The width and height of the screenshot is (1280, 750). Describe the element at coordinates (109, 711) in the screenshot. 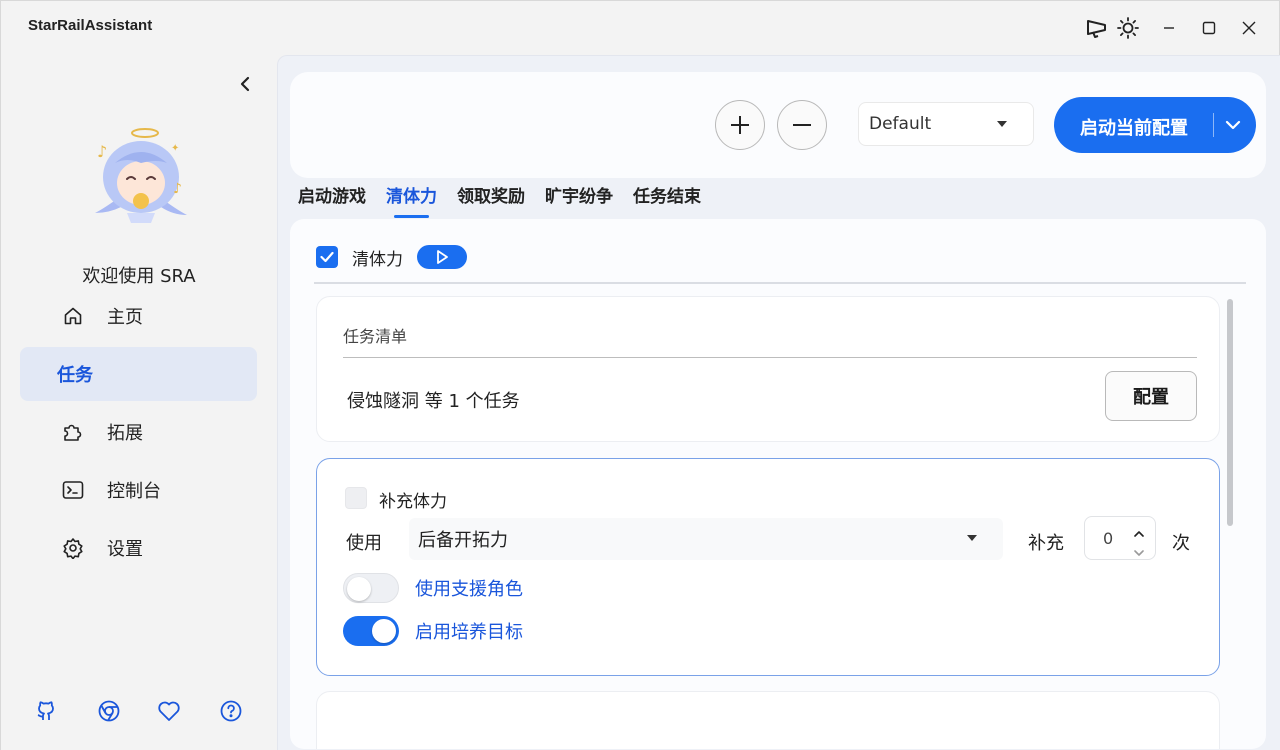

I see `chrome-icon` at that location.